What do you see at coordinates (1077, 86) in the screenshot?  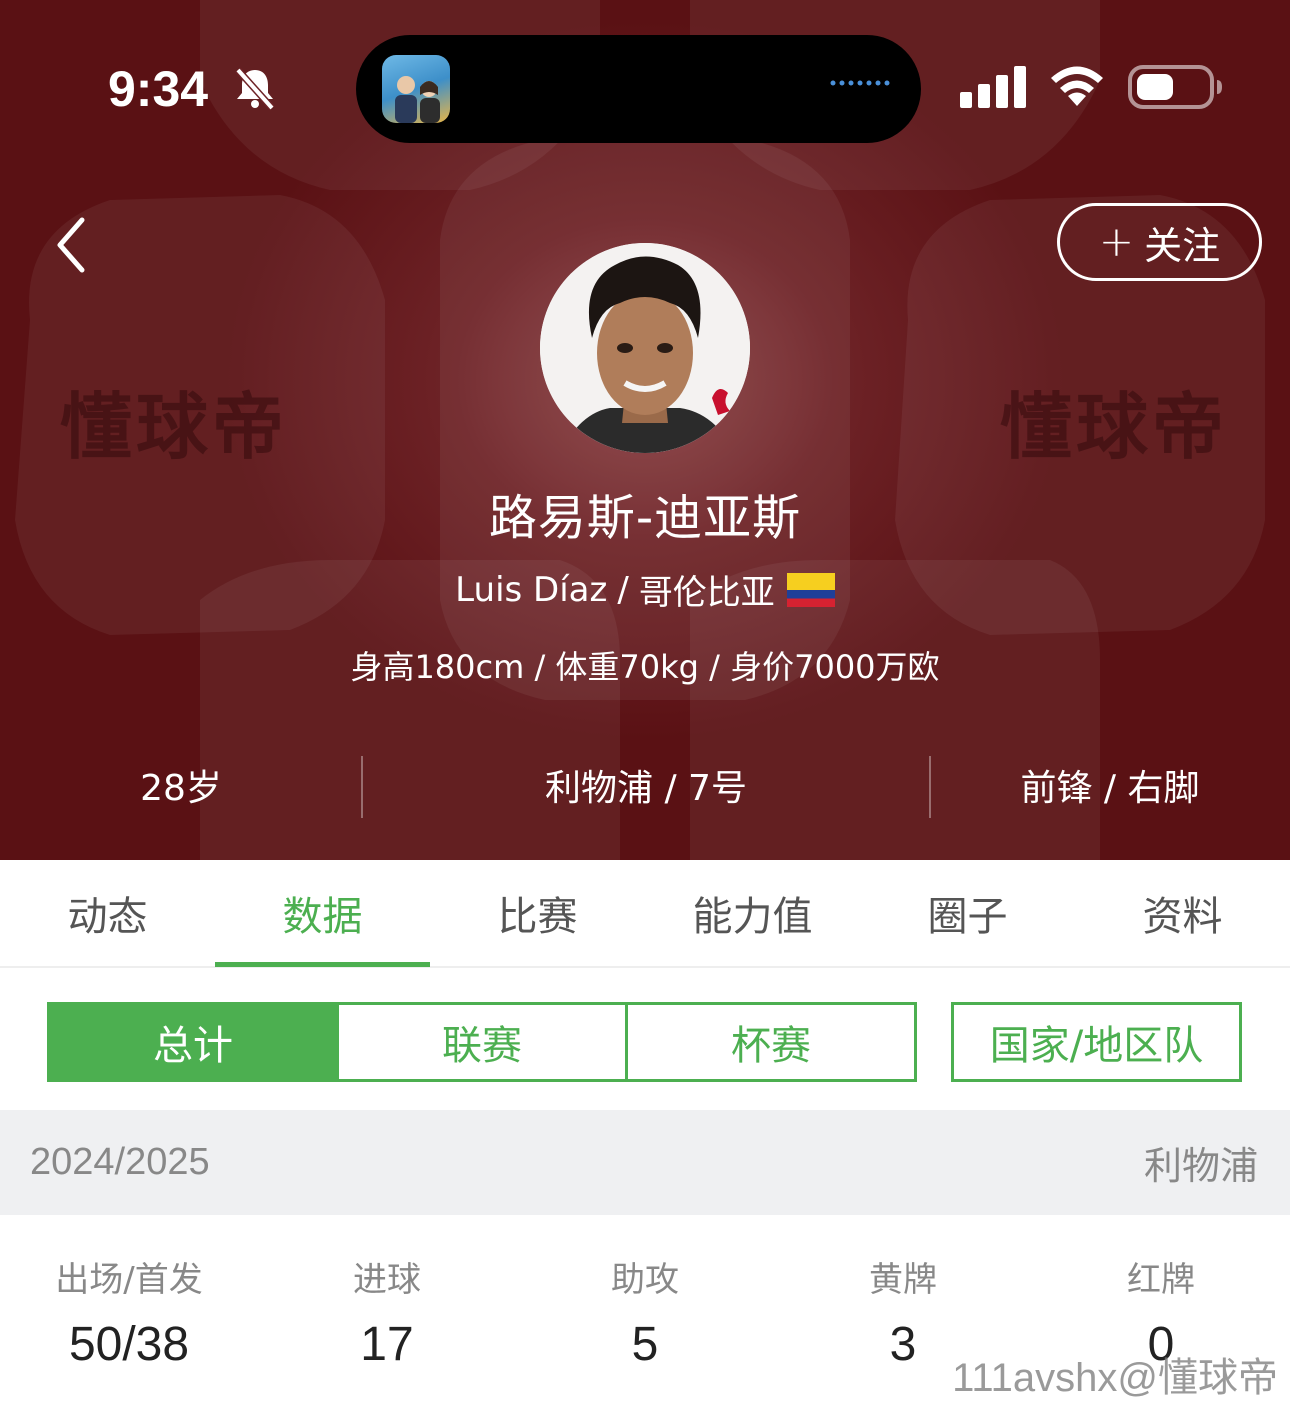 I see `wifi-icon` at bounding box center [1077, 86].